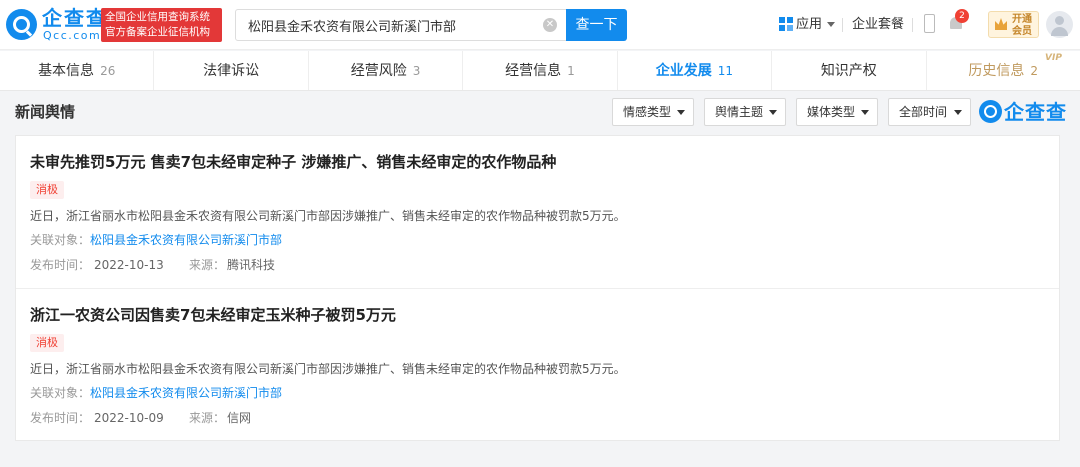  What do you see at coordinates (157, 32) in the screenshot?
I see `badge-line-2: 官方备案企业征信机构` at bounding box center [157, 32].